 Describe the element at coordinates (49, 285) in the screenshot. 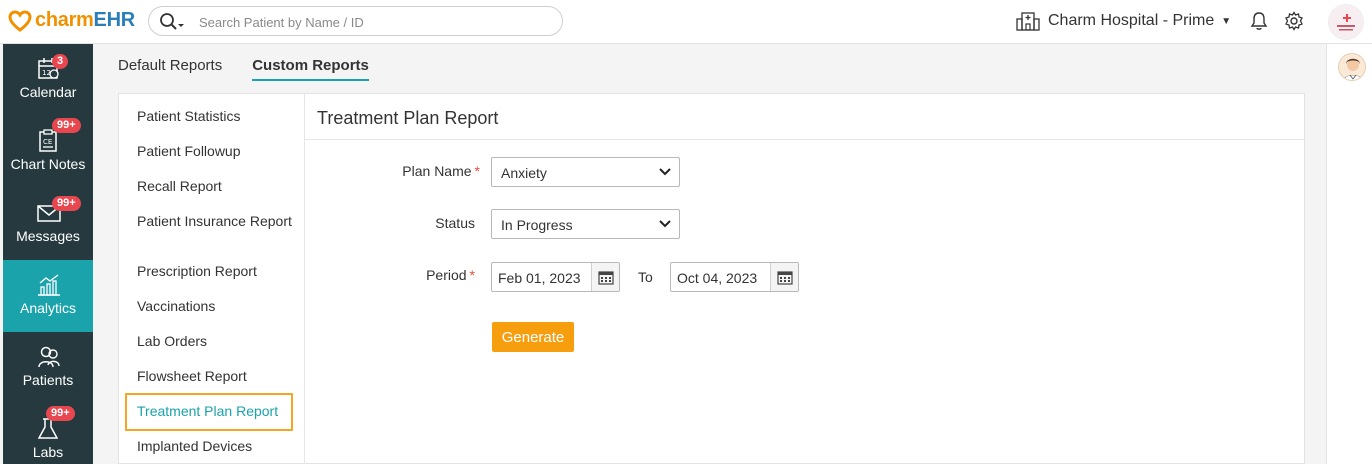

I see `analytics-chart-icon` at that location.